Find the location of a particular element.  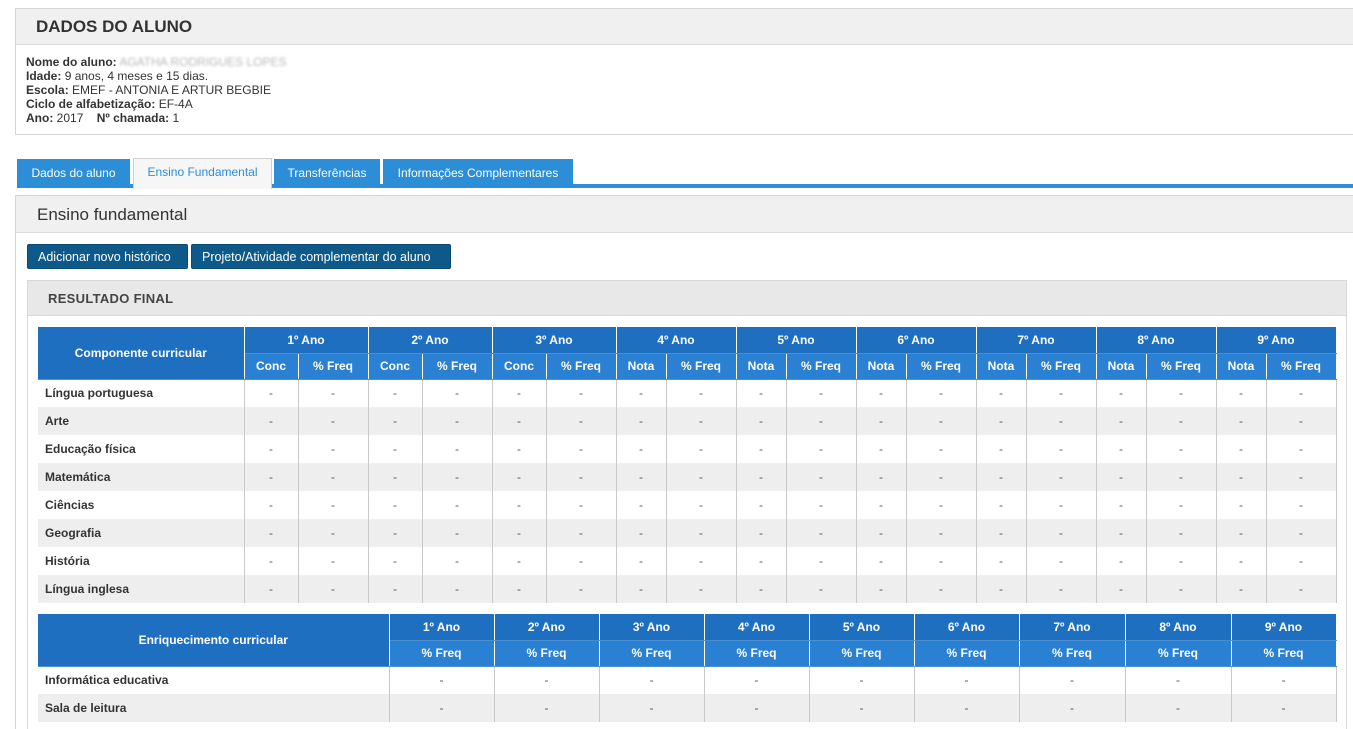

table-row: Língua portuguesa - - - - - - - - - - - - - - - - - - is located at coordinates (687, 393).